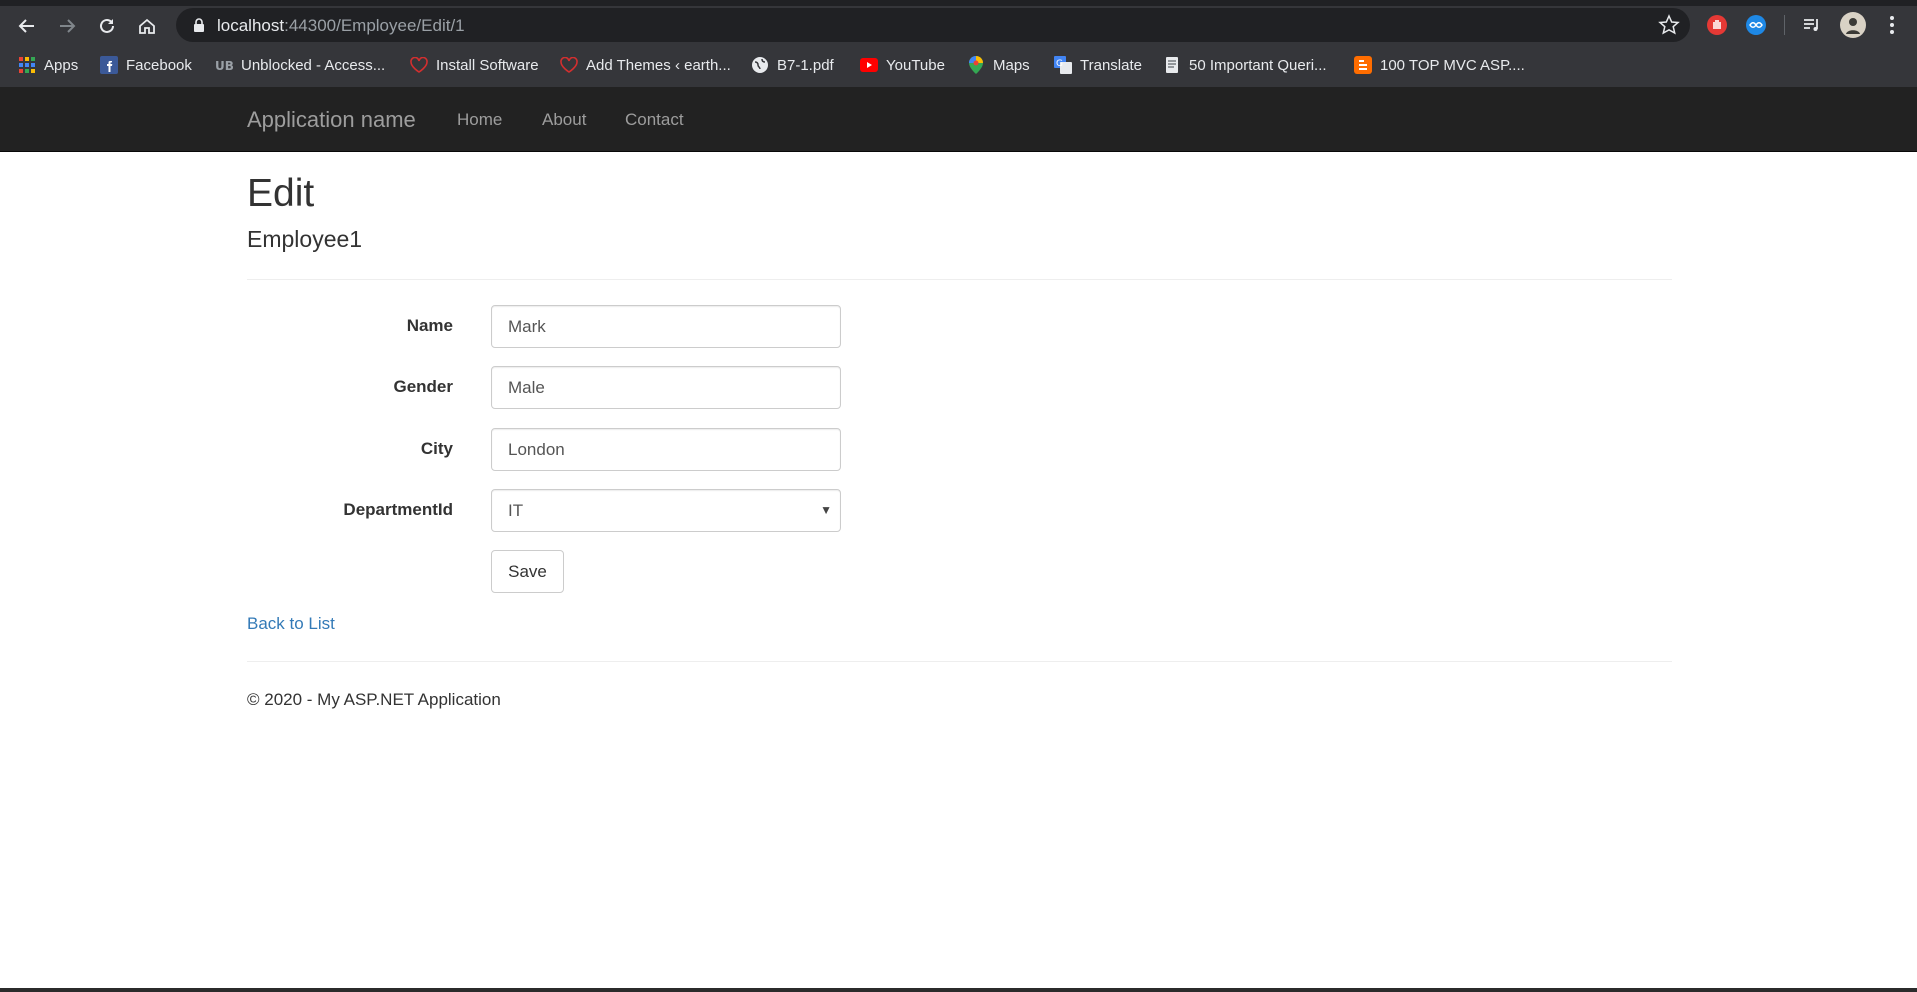  I want to click on bookmark-label: YouTube, so click(915, 65).